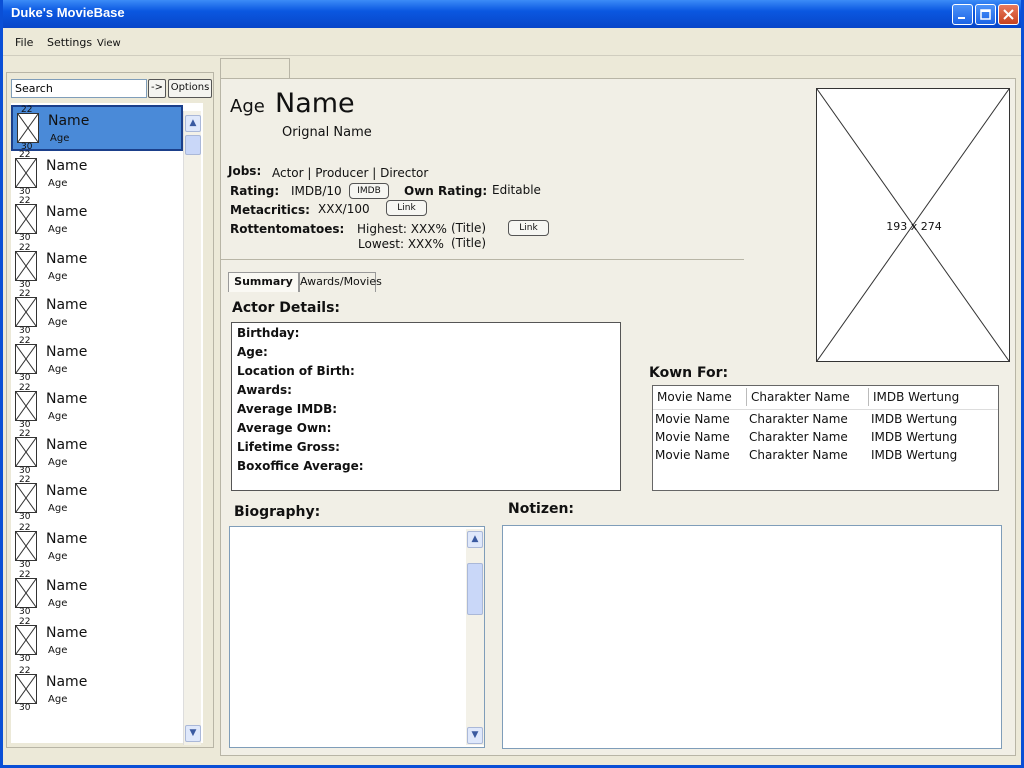 This screenshot has width=1024, height=768. I want to click on maximize-button, so click(985, 14).